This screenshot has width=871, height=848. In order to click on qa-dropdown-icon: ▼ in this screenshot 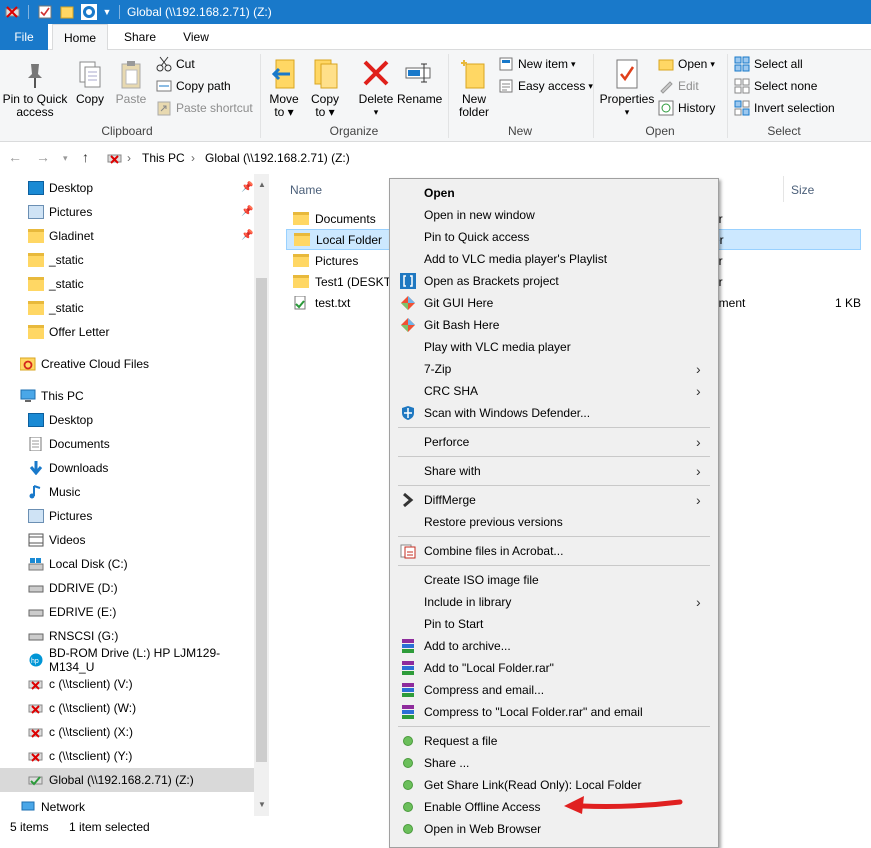, I will do `click(107, 12)`.